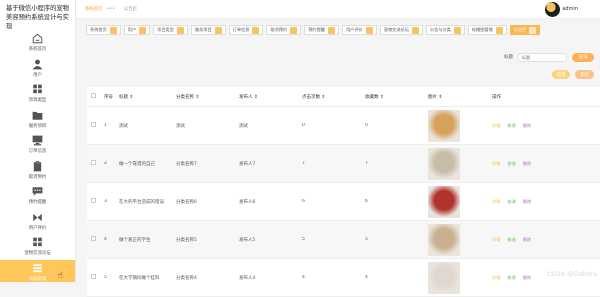 Image resolution: width=600 pixels, height=297 pixels. What do you see at coordinates (93, 9) in the screenshot?
I see `breadcrumb-home: 系统首页` at bounding box center [93, 9].